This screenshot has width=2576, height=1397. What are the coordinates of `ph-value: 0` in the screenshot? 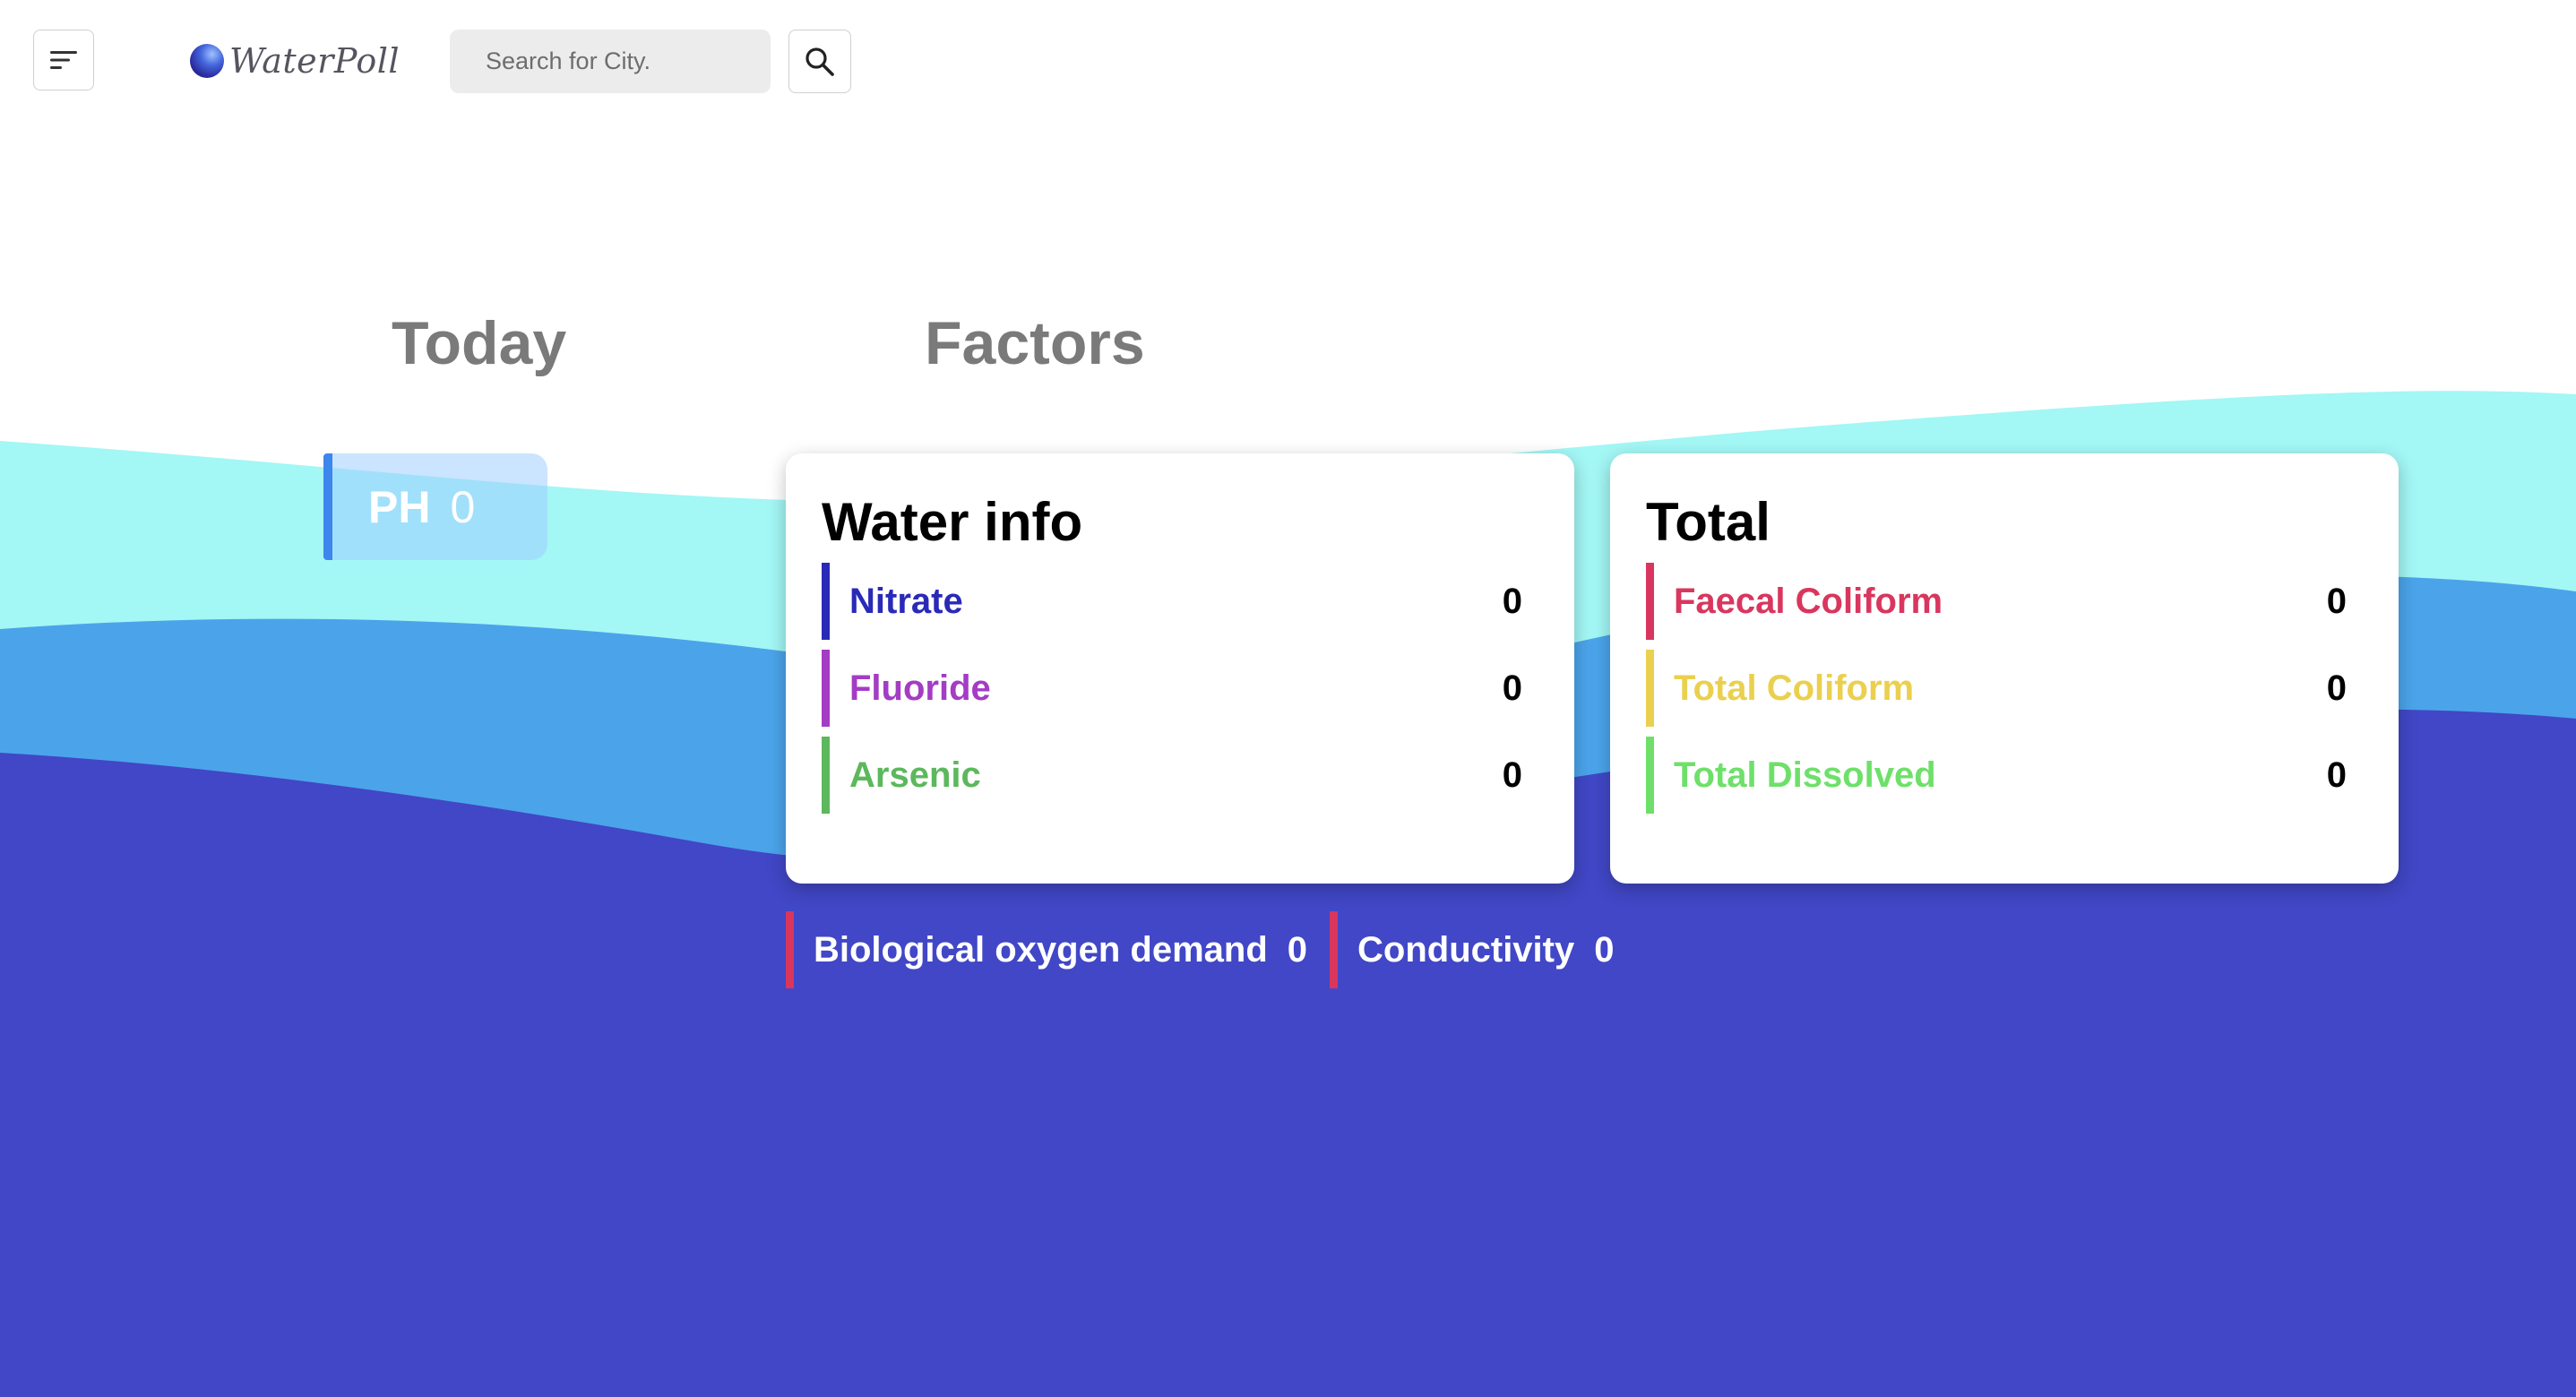 It's located at (463, 506).